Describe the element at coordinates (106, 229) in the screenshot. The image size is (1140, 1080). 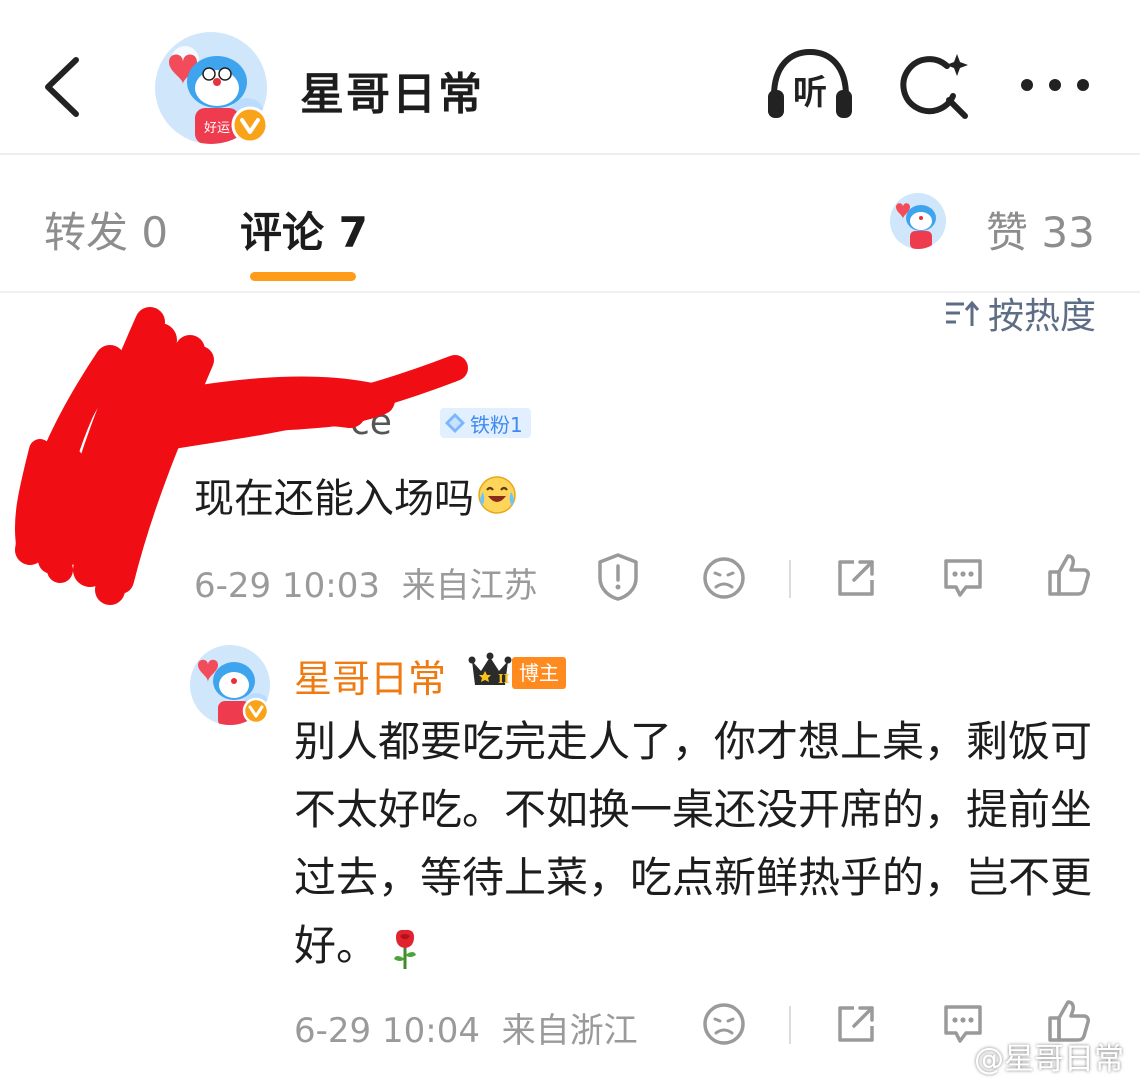
I see `tab-repost: 转发 0` at that location.